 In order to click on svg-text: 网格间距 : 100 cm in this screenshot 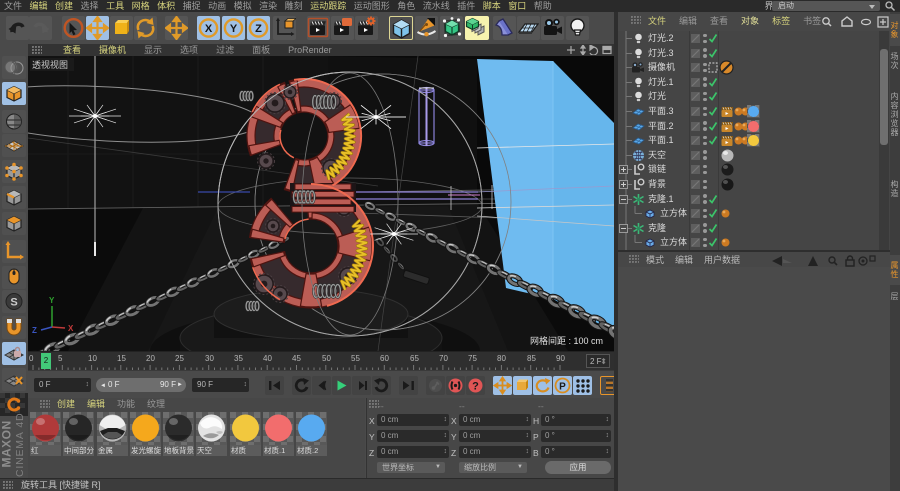, I will do `click(566, 340)`.